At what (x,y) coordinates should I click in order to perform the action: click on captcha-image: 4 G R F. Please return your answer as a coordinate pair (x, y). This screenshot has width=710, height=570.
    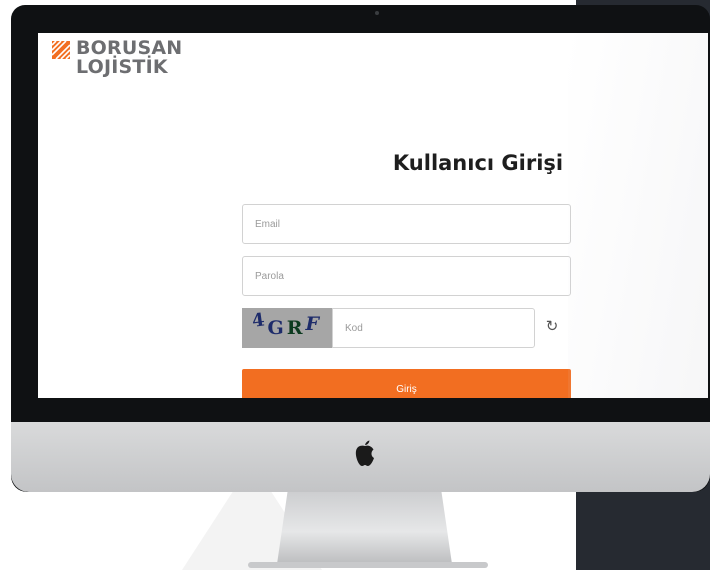
    Looking at the image, I should click on (287, 328).